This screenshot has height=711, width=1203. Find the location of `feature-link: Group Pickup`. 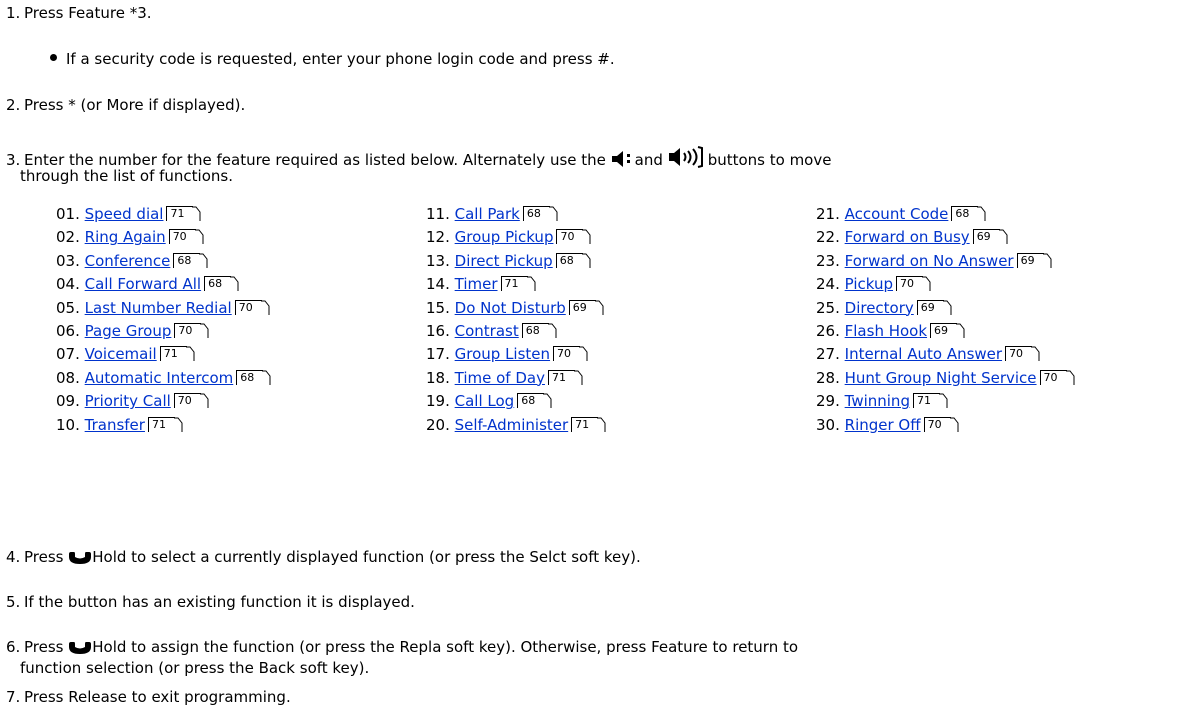

feature-link: Group Pickup is located at coordinates (504, 237).